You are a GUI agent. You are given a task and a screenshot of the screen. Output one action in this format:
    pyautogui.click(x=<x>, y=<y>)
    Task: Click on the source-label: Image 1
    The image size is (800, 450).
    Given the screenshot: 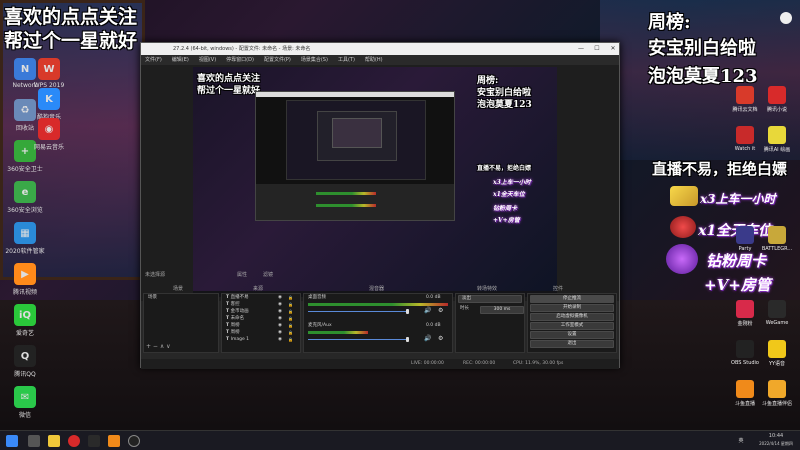 What is the action you would take?
    pyautogui.click(x=240, y=339)
    